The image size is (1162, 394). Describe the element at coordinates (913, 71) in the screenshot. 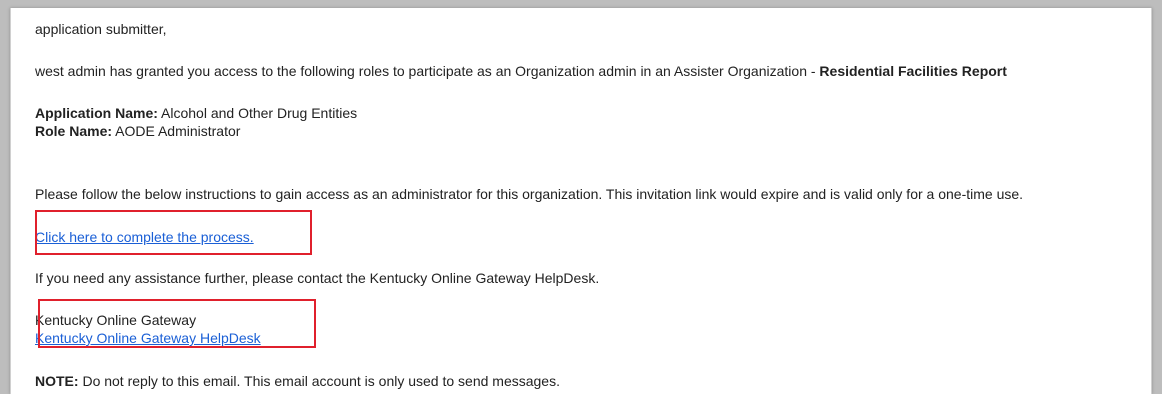

I see `intro-org-name: Residential Facilities Report` at that location.